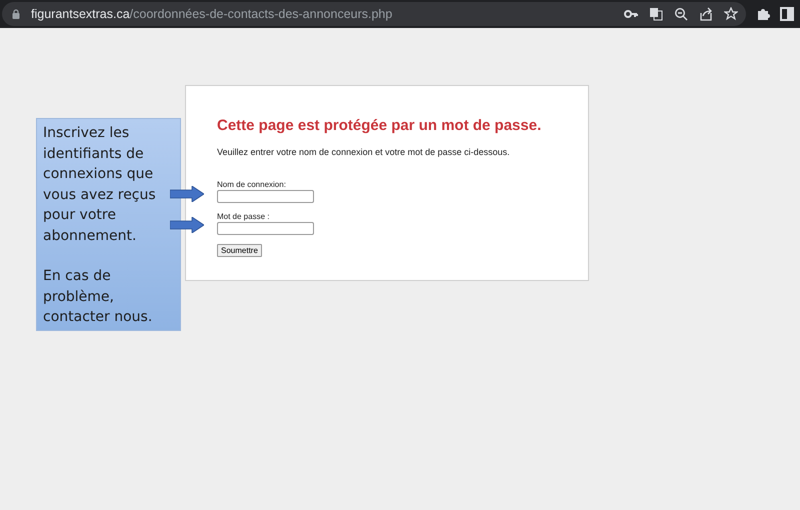 This screenshot has width=800, height=510. Describe the element at coordinates (16, 14) in the screenshot. I see `lock-icon` at that location.